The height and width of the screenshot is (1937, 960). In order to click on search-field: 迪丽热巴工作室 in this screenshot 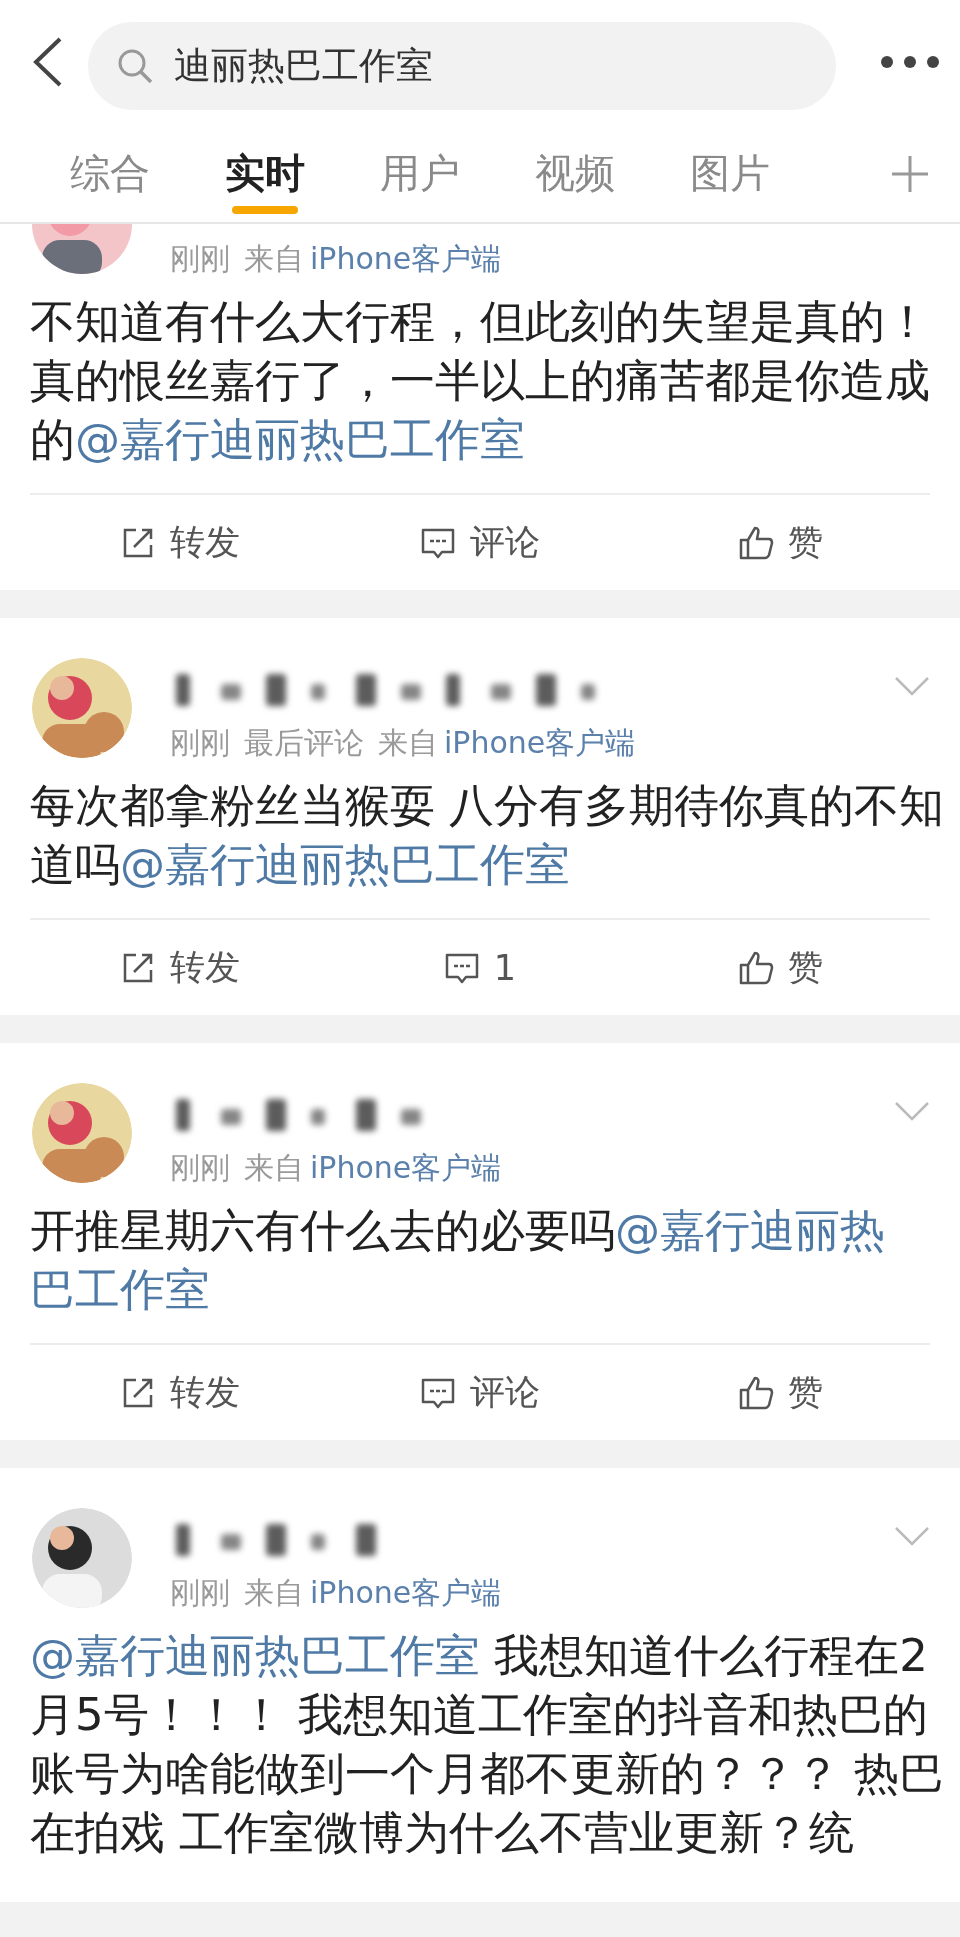, I will do `click(462, 66)`.